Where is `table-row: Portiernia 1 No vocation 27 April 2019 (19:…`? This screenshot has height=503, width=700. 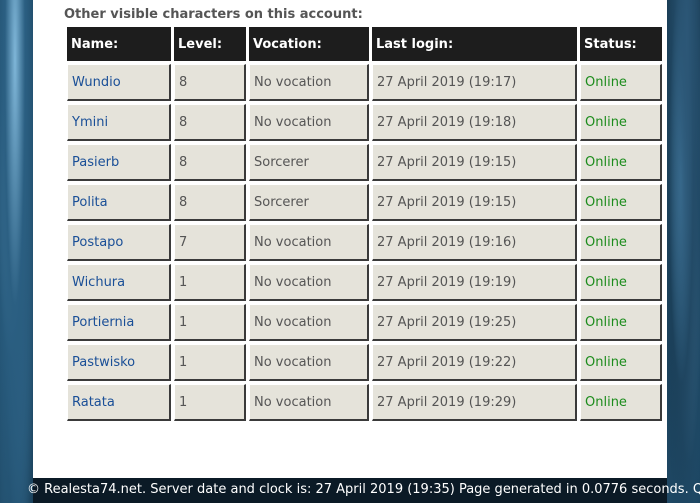
table-row: Portiernia 1 No vocation 27 April 2019 (19:… is located at coordinates (364, 322).